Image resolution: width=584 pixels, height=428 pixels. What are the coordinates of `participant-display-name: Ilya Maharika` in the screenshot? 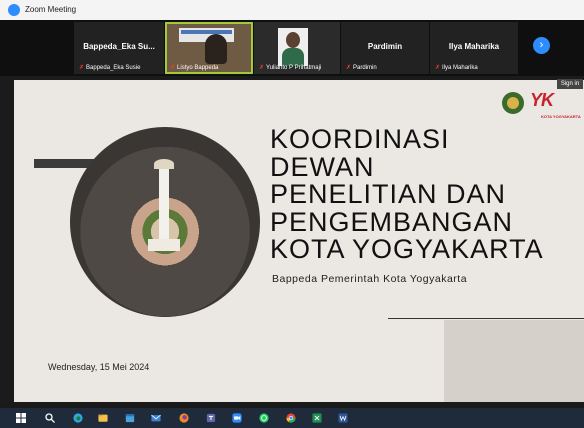 It's located at (474, 46).